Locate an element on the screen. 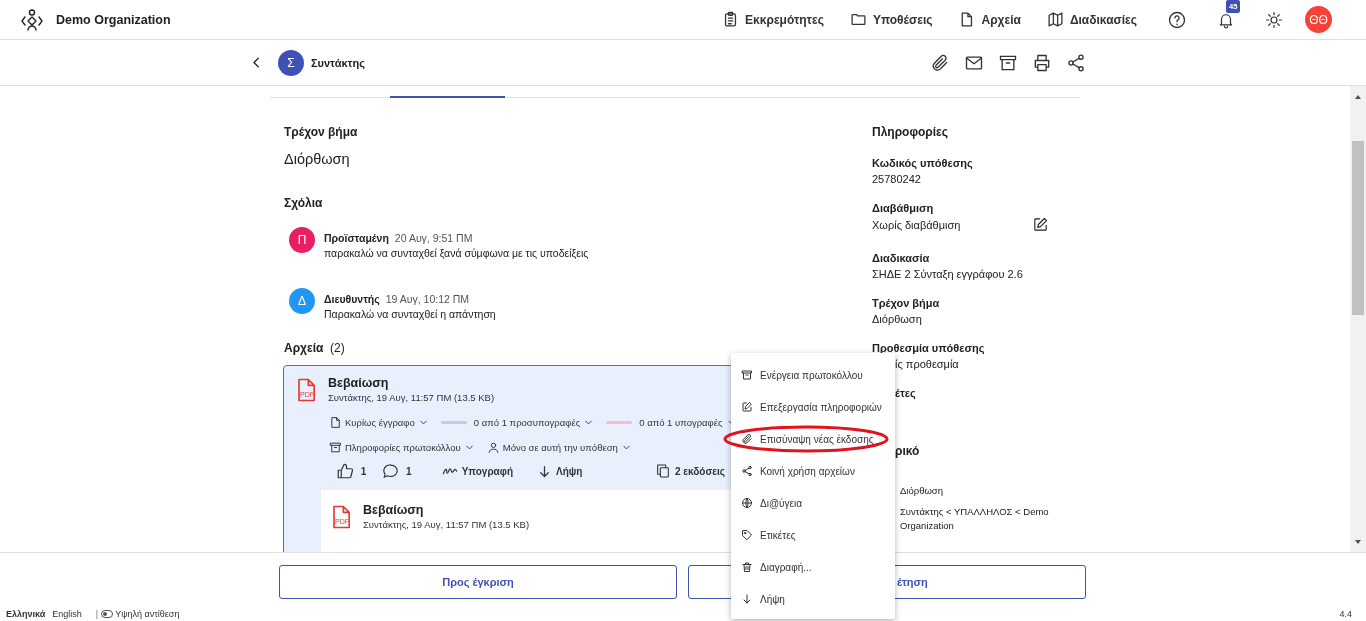  field-value: ίς προθεσμία is located at coordinates (927, 364).